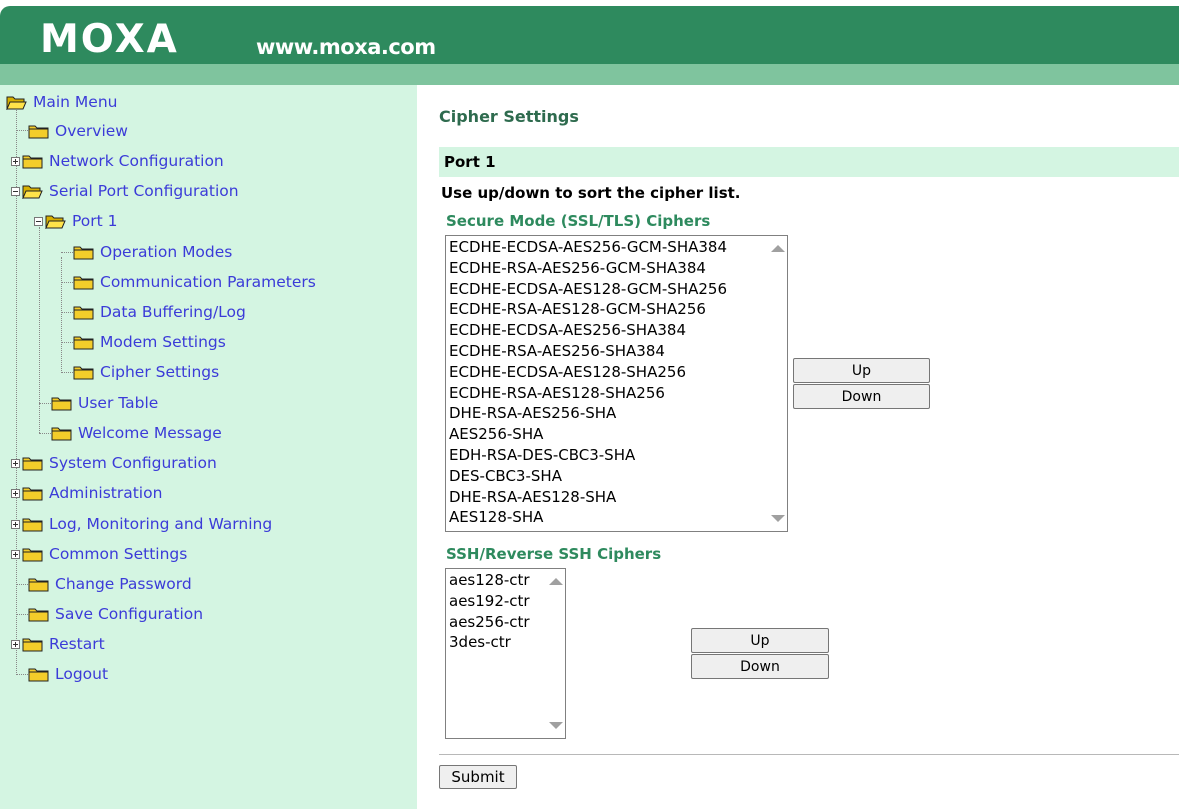 This screenshot has height=809, width=1179. Describe the element at coordinates (578, 221) in the screenshot. I see `ssl-ciphers-label: Secure Mode (SSL/TLS) Ciphers` at that location.